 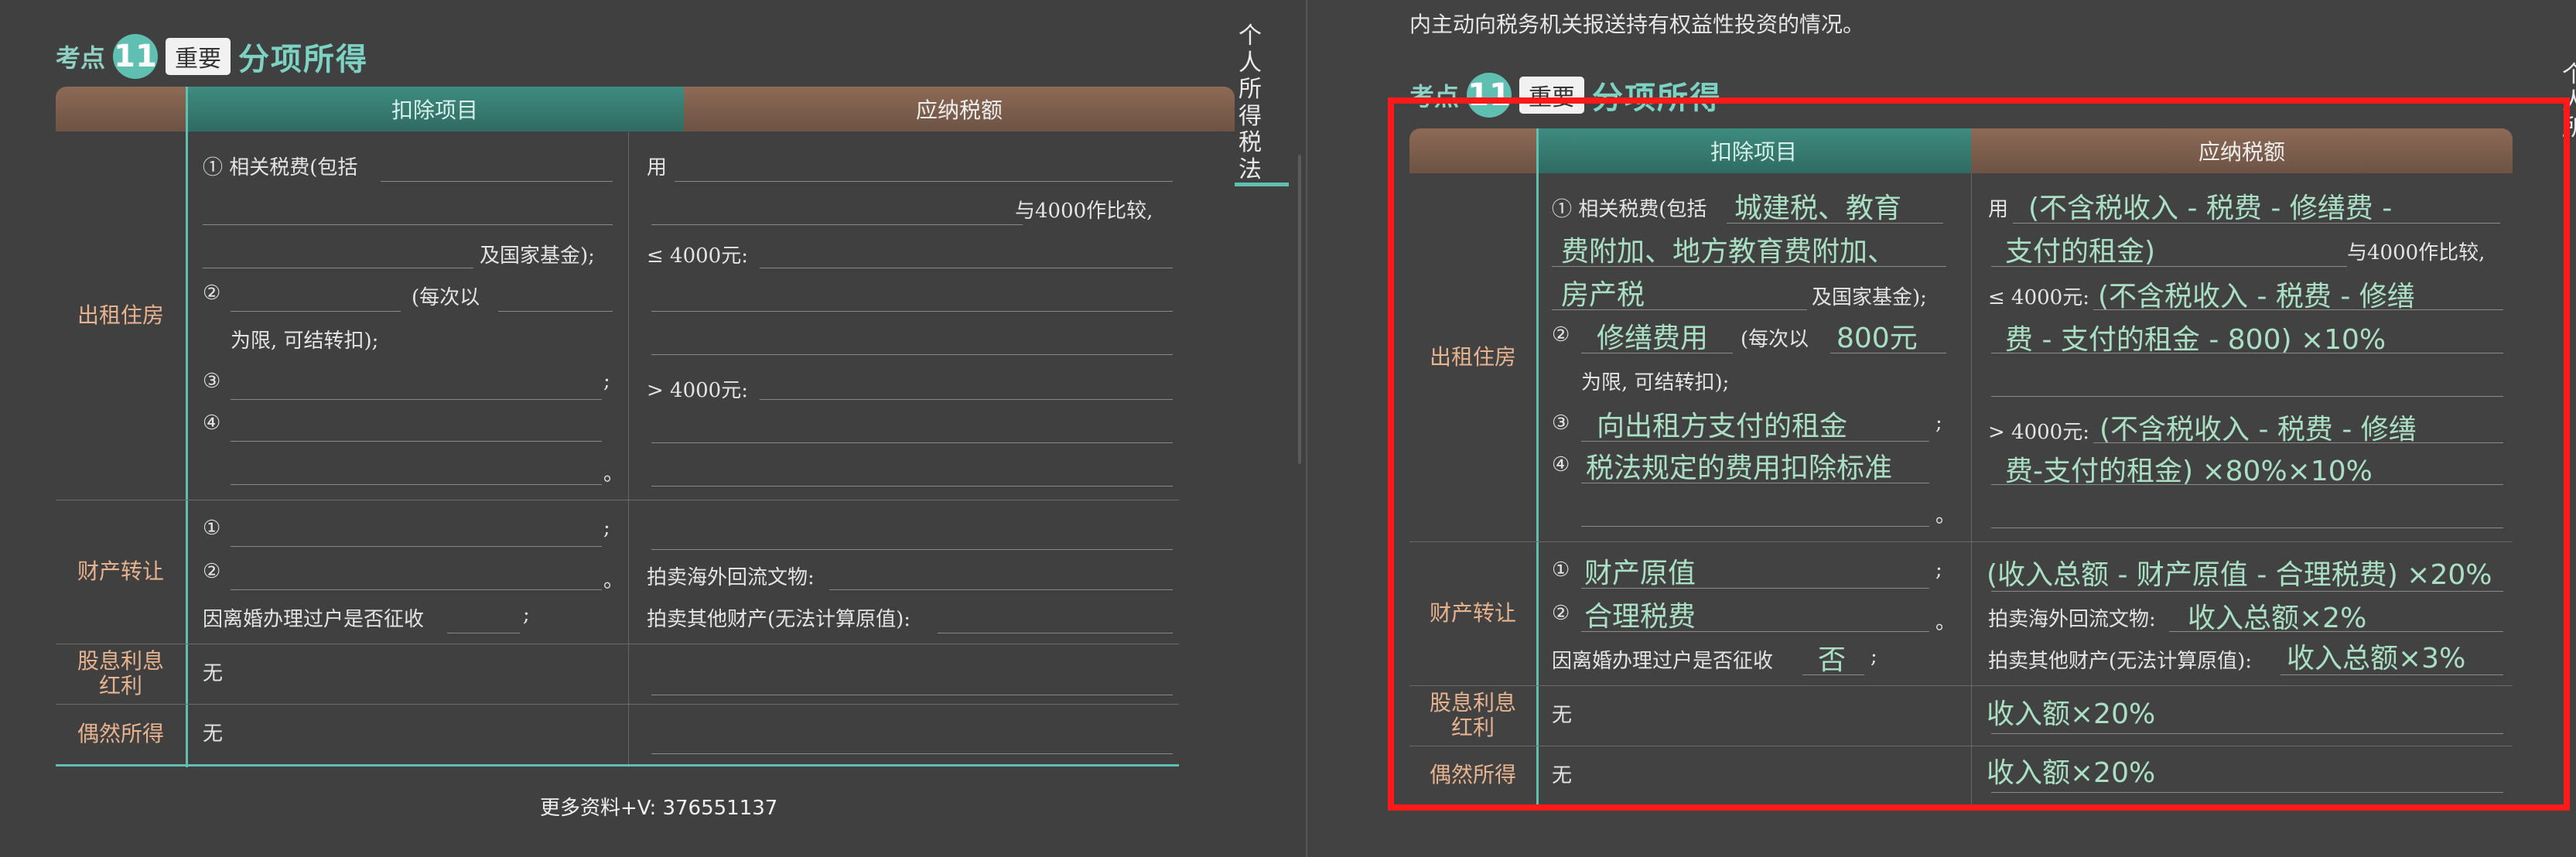 I want to click on transfer-d3-prefix: 因离婚办理过户是否征收, so click(x=314, y=619).